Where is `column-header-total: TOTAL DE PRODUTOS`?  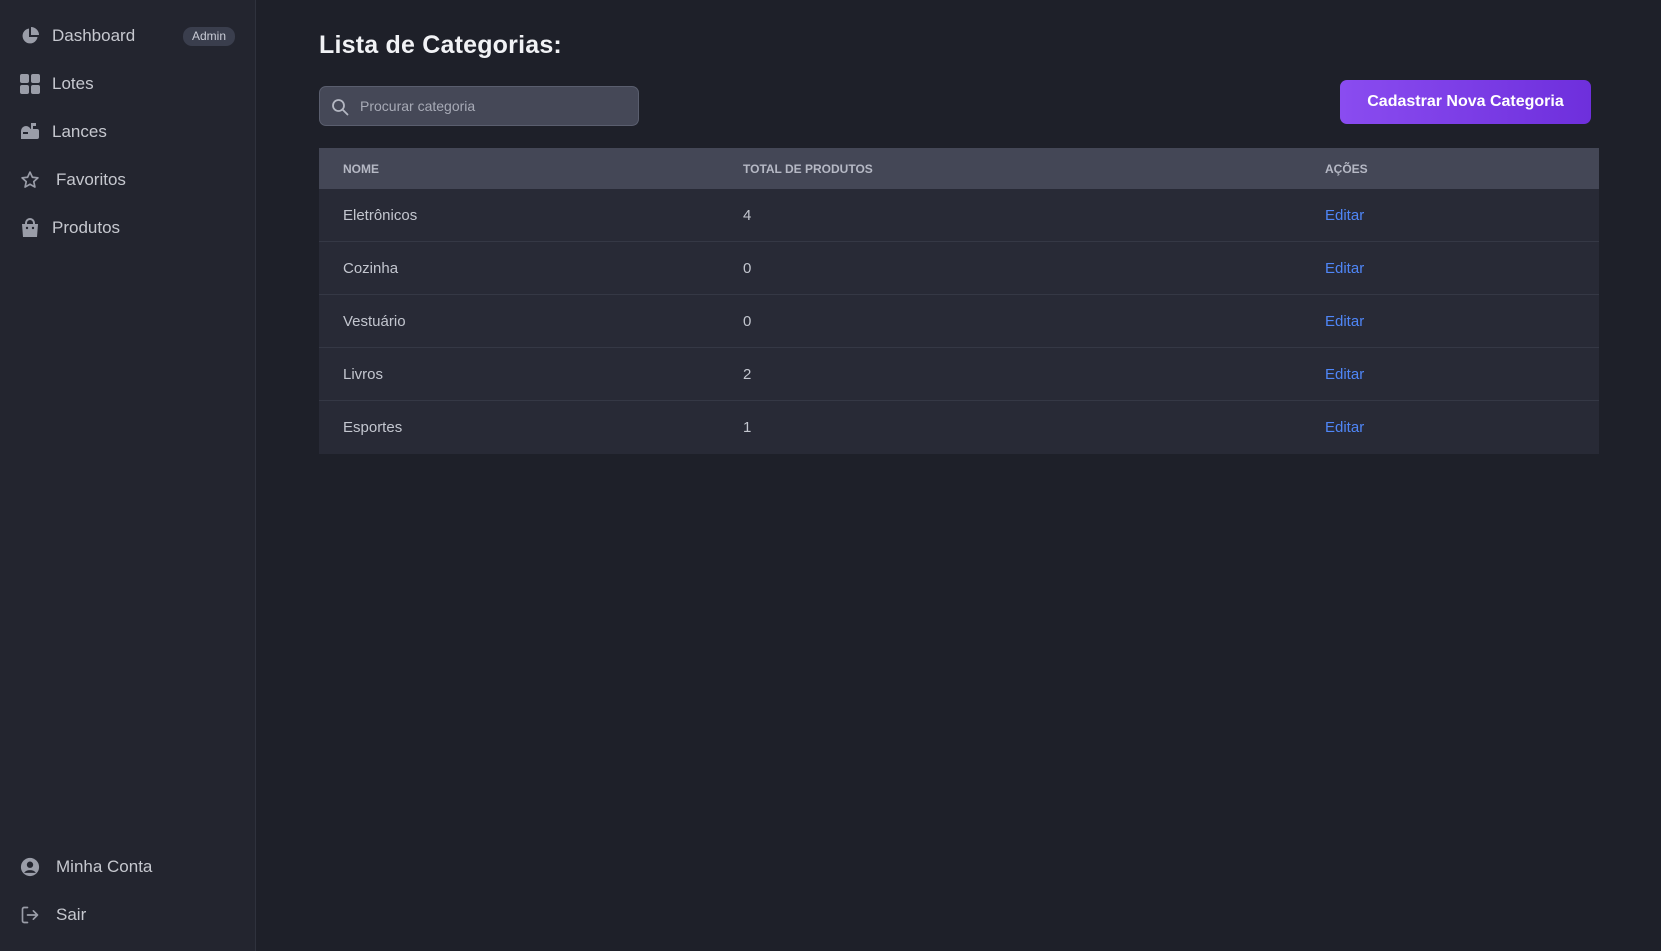 column-header-total: TOTAL DE PRODUTOS is located at coordinates (808, 168).